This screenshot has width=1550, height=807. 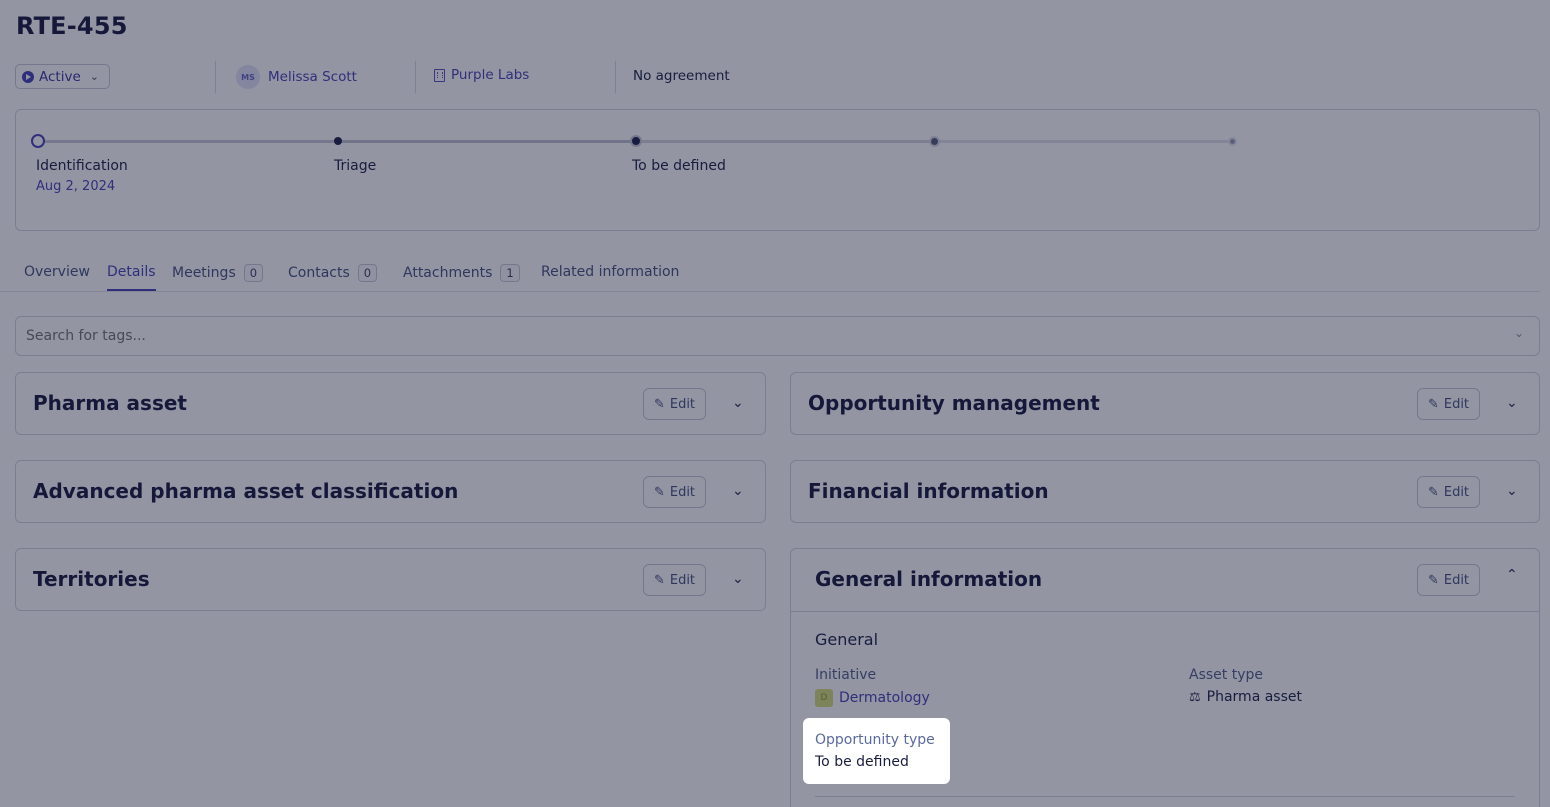 What do you see at coordinates (679, 166) in the screenshot?
I see `stage-label: To be defined` at bounding box center [679, 166].